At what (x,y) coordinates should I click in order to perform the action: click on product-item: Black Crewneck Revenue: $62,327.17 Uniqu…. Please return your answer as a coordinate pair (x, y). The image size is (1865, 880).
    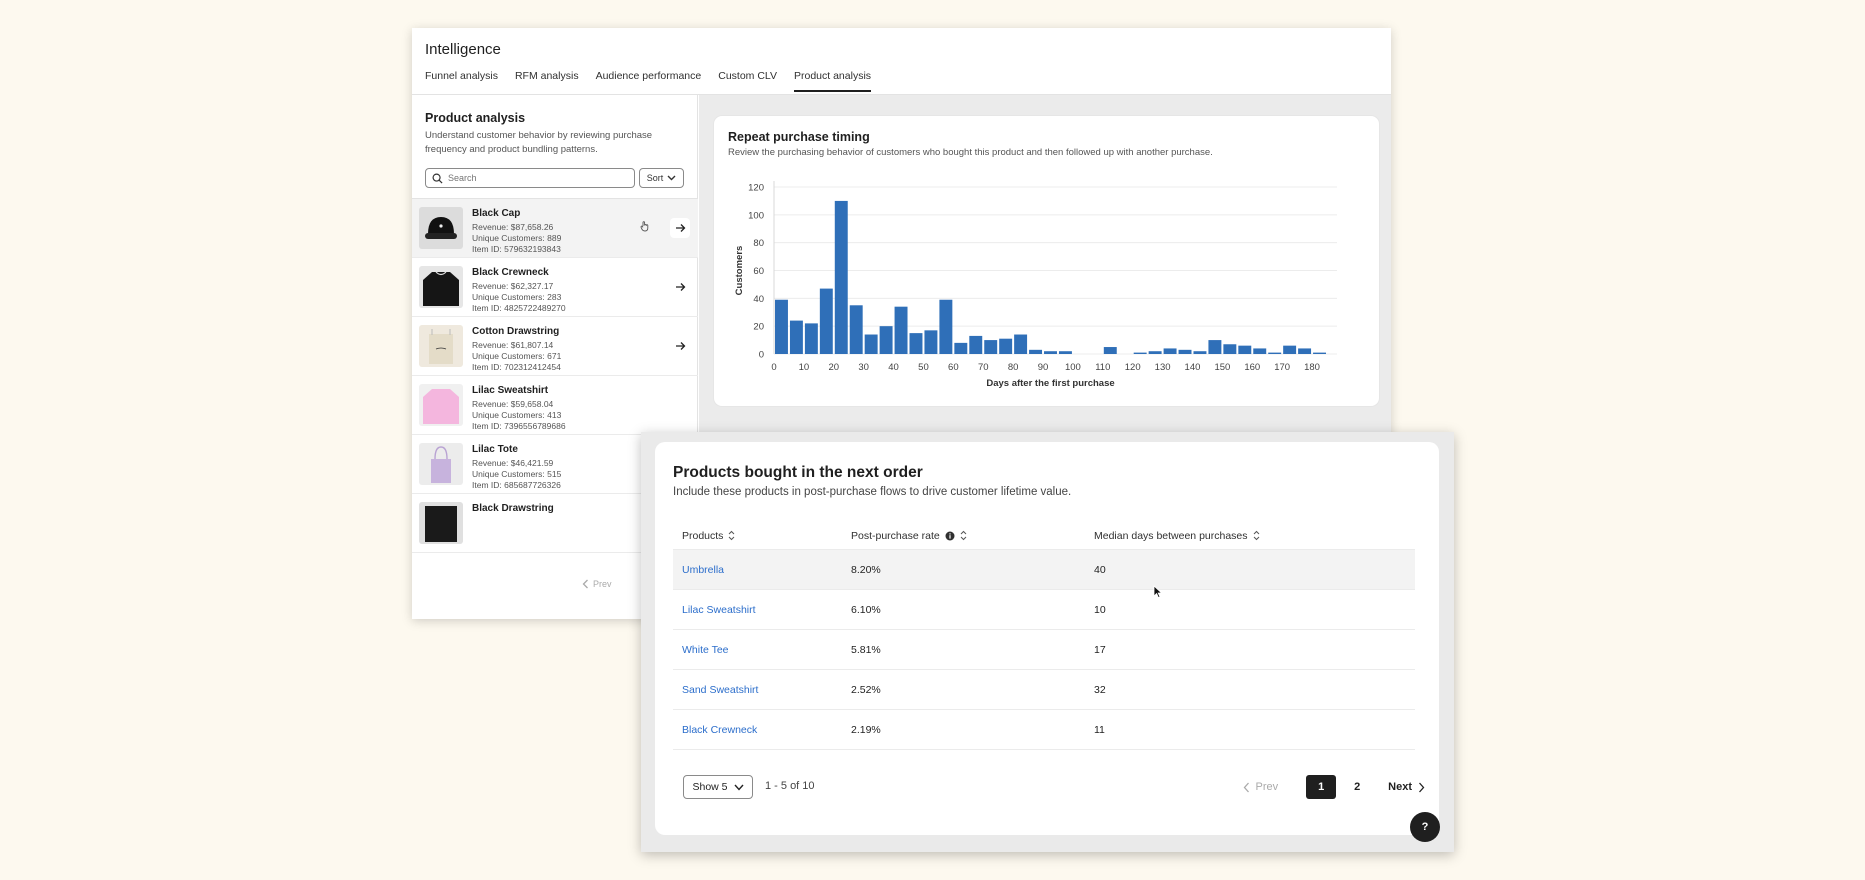
    Looking at the image, I should click on (555, 287).